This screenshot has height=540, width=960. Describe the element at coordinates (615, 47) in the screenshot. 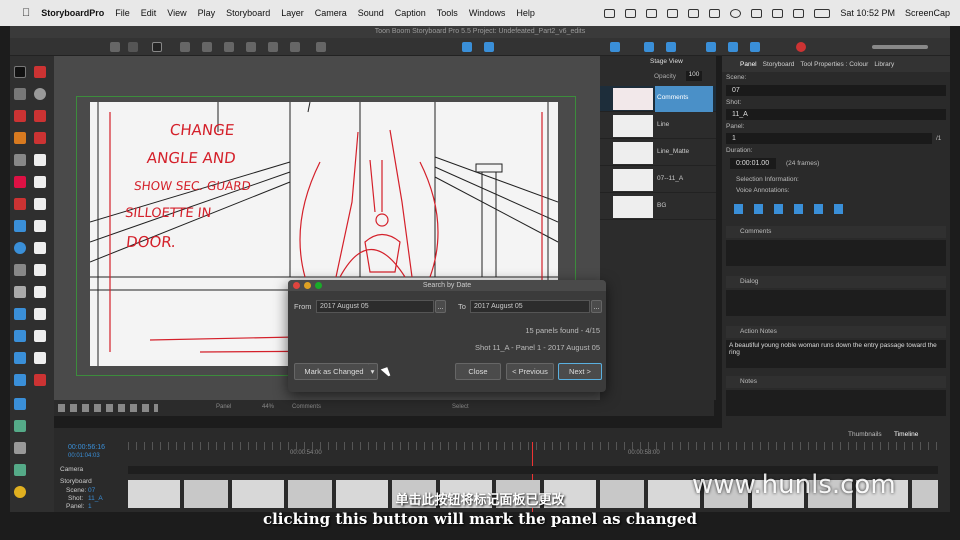

I see `first-frame-icon` at that location.